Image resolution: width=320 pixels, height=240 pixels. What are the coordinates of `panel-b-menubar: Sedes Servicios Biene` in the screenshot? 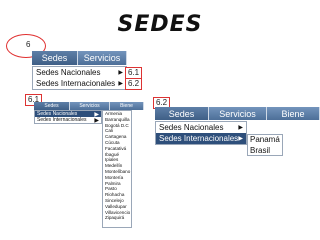 It's located at (237, 113).